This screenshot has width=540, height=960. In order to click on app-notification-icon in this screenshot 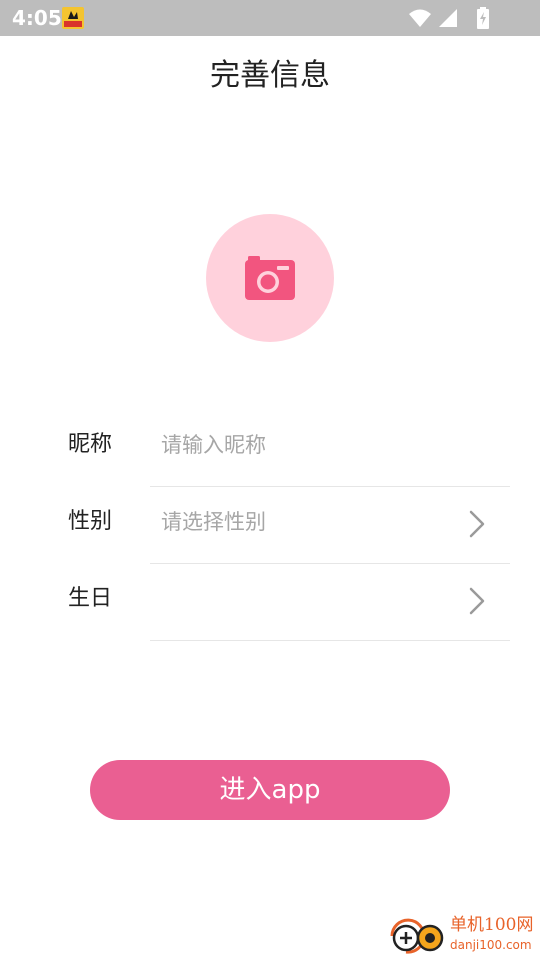, I will do `click(73, 18)`.